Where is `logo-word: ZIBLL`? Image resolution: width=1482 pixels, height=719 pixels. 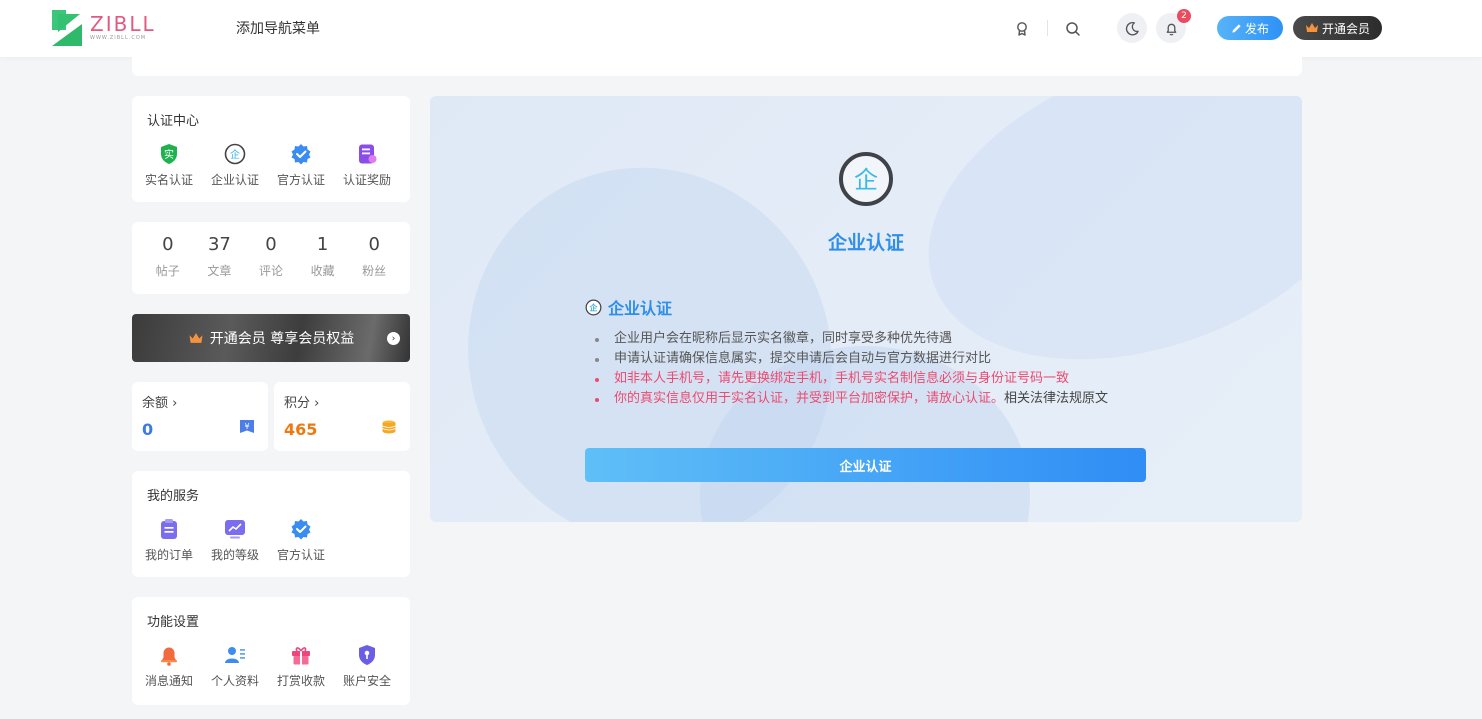 logo-word: ZIBLL is located at coordinates (123, 24).